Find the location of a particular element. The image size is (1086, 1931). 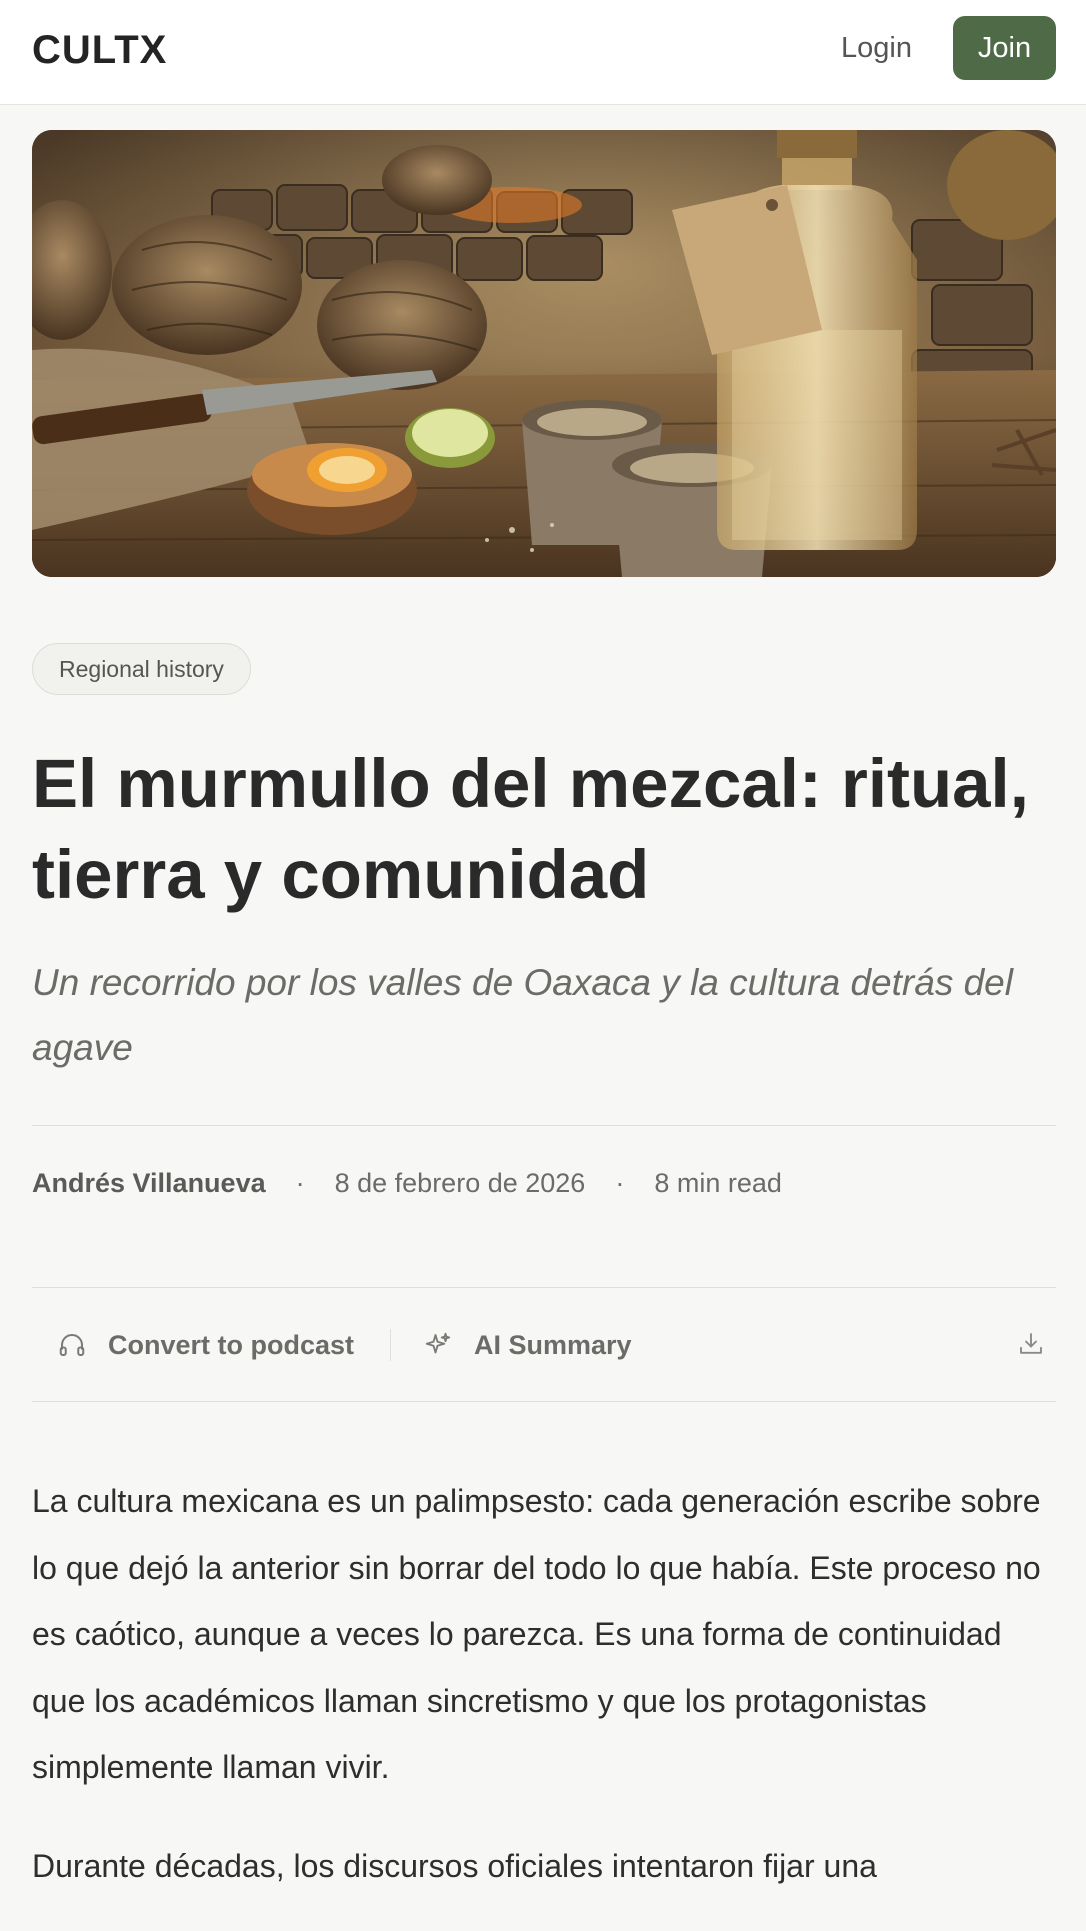

site-logo: CULTX is located at coordinates (99, 50).